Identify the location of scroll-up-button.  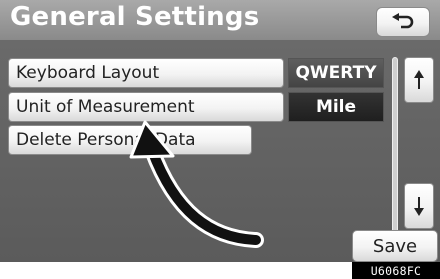
(419, 80).